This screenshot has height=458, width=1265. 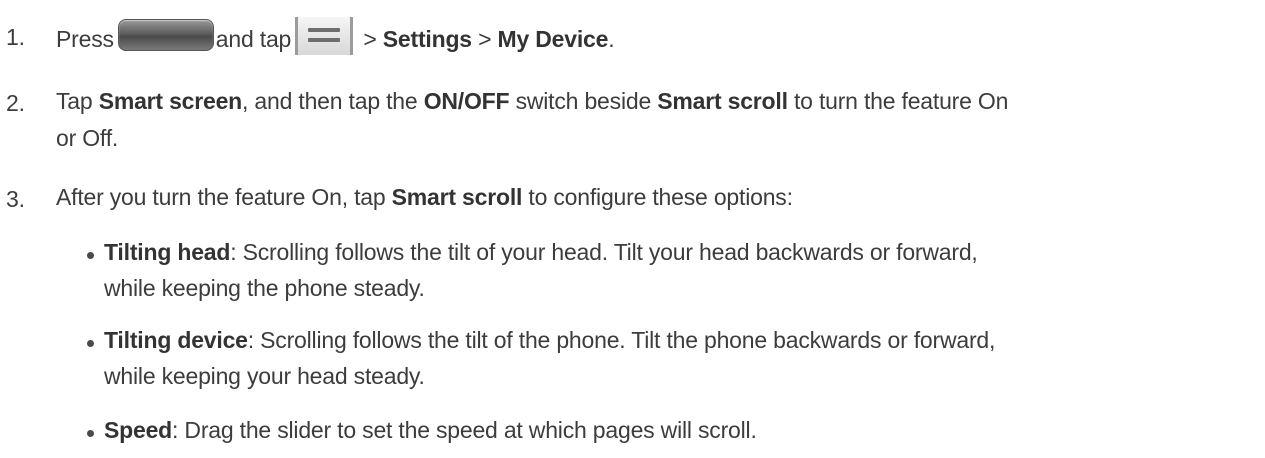 I want to click on on-off-label: ON/OFF, so click(x=466, y=101).